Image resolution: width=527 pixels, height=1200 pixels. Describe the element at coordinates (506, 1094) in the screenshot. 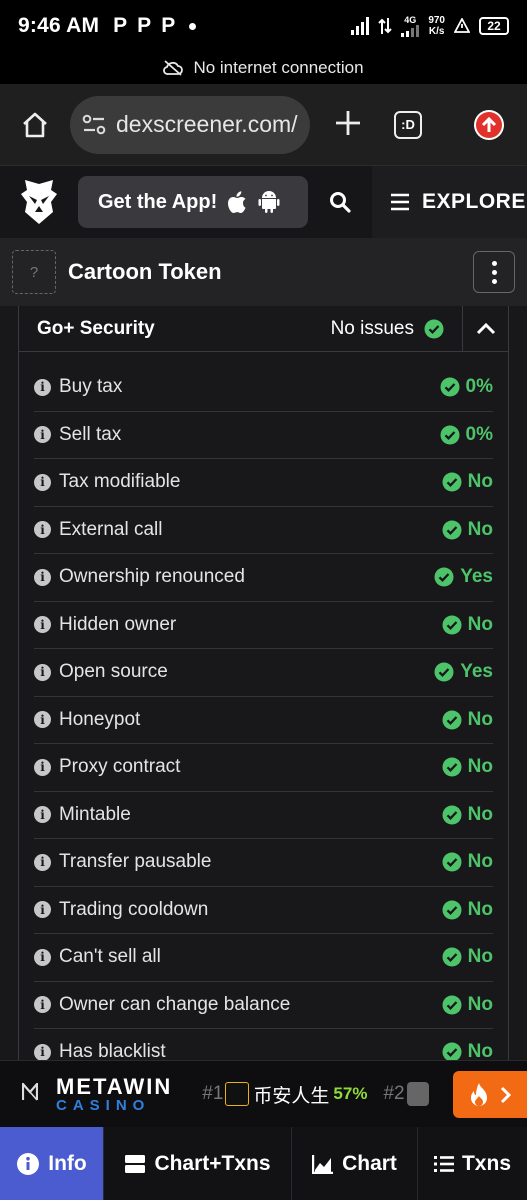

I see `chevron-right-icon` at that location.